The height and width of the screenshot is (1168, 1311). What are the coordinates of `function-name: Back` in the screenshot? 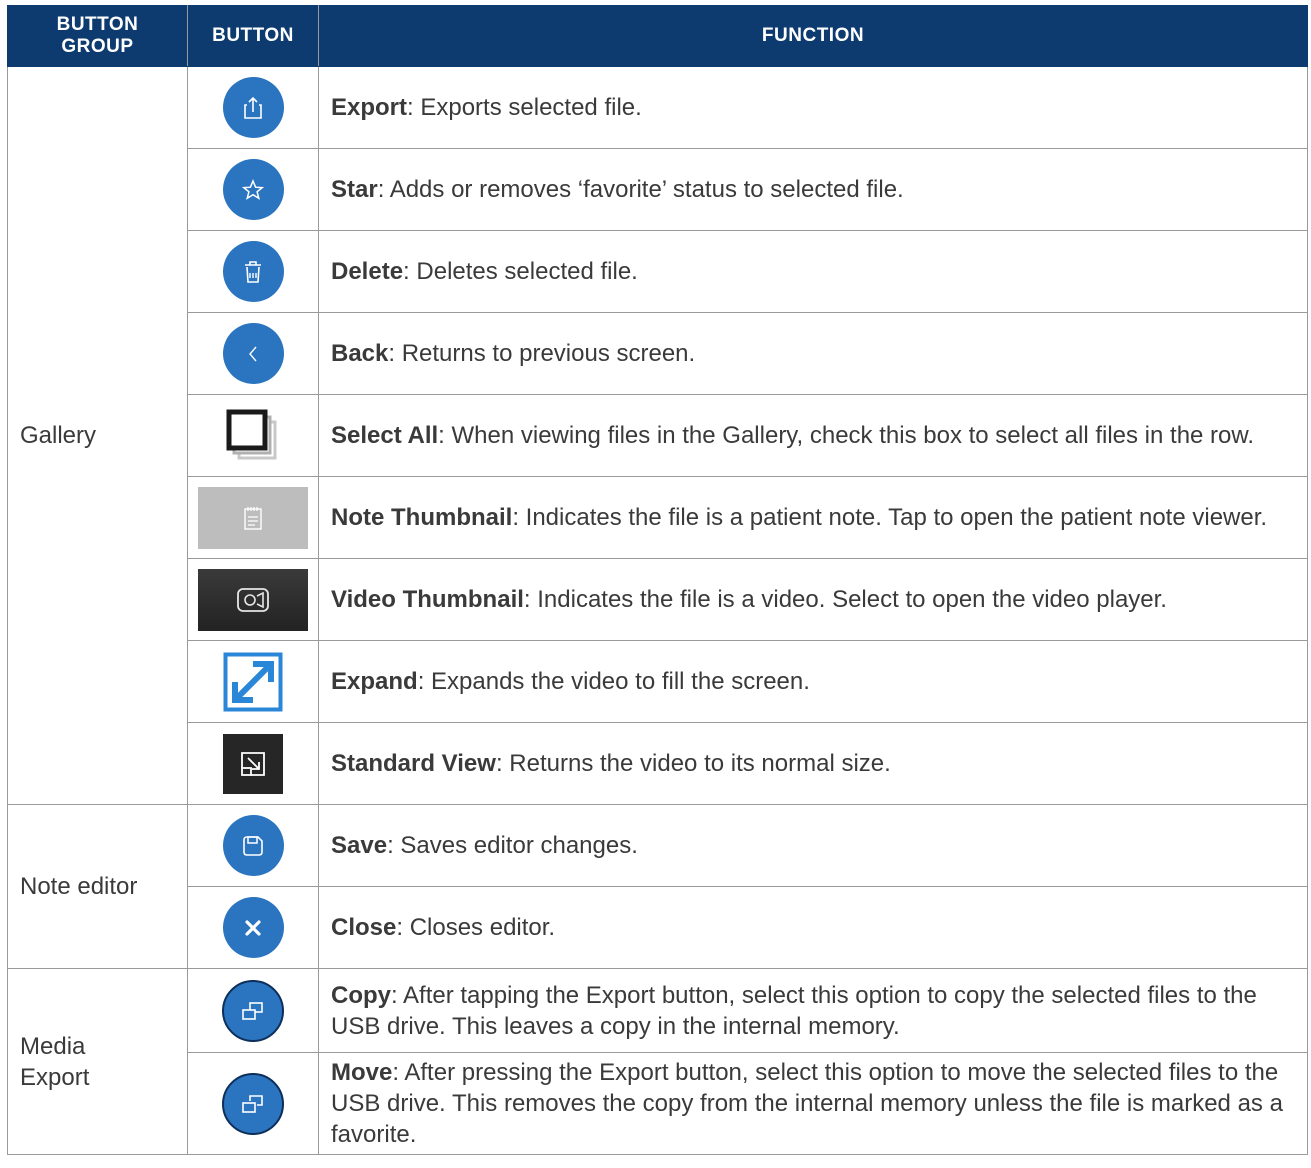 It's located at (360, 353).